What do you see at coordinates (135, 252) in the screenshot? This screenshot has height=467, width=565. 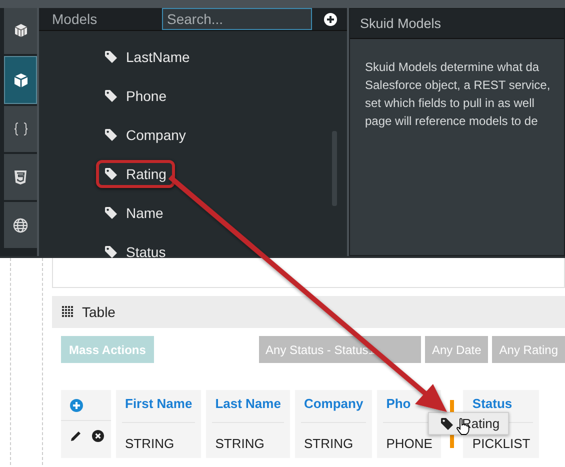 I see `field-item: Status` at bounding box center [135, 252].